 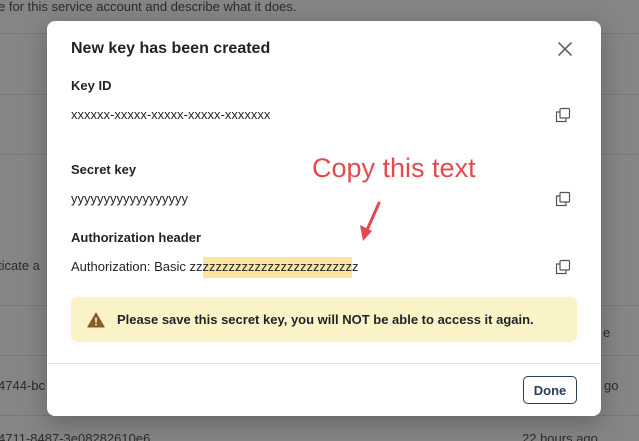 What do you see at coordinates (355, 266) in the screenshot?
I see `authorization-header-suffix: z` at bounding box center [355, 266].